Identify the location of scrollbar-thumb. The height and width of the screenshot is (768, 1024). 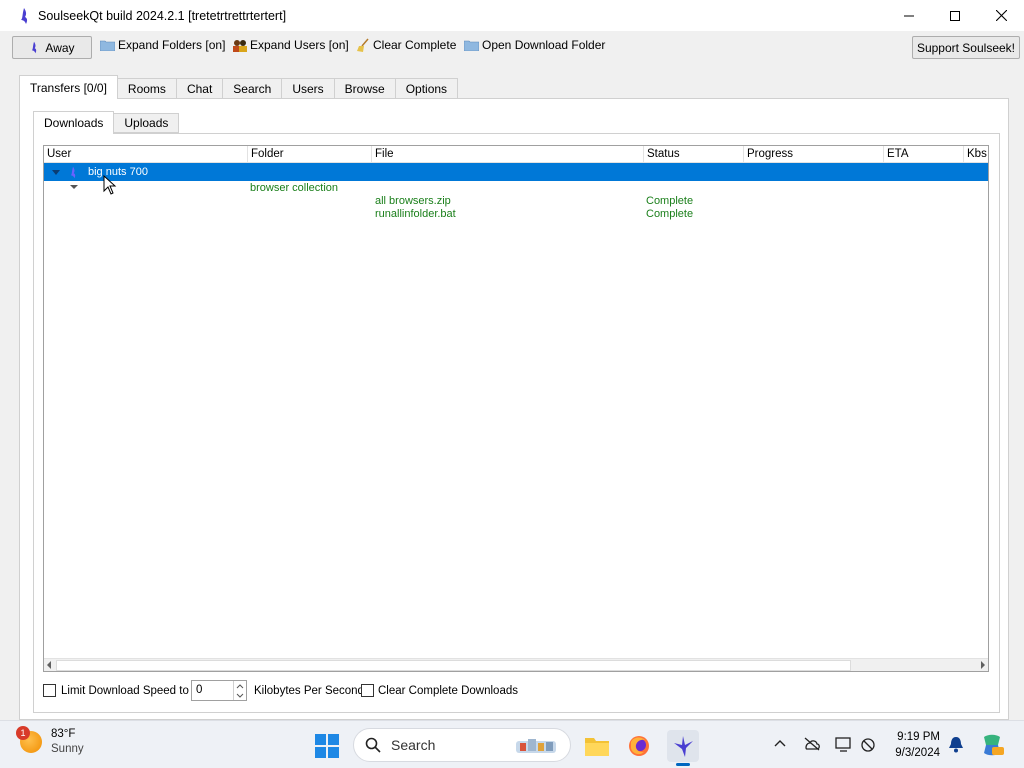
(453, 665).